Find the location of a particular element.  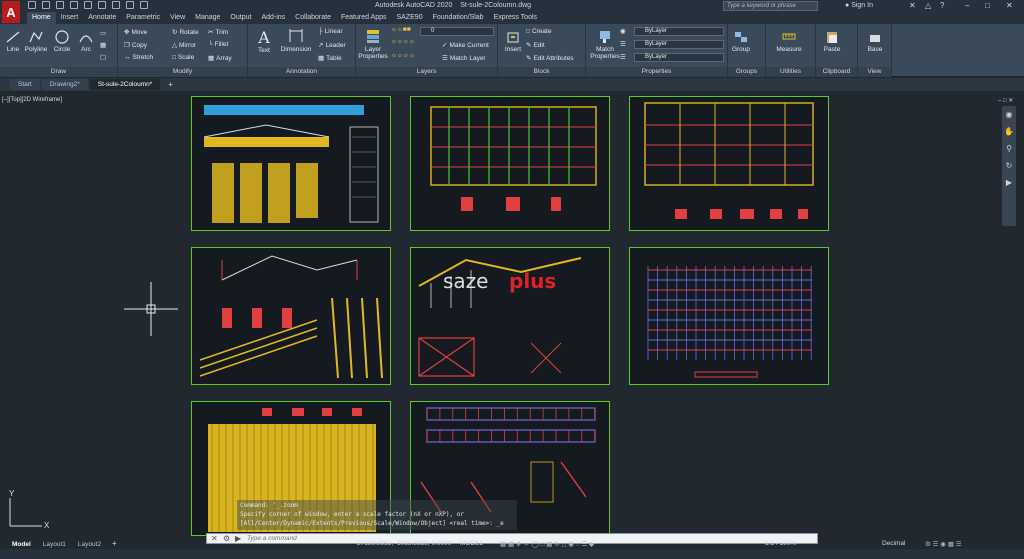

layer-tools-row-3: ☼☼☼☼ is located at coordinates (403, 55).